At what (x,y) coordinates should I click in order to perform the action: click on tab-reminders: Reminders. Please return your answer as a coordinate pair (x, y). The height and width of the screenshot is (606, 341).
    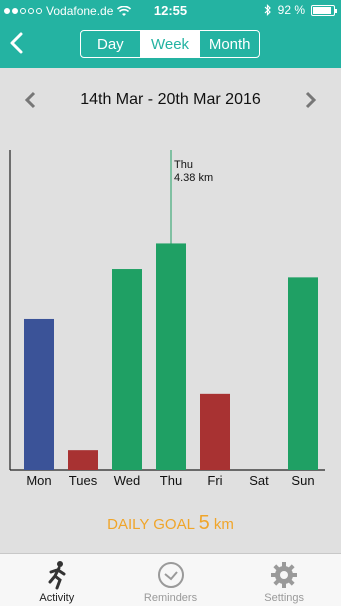
    Looking at the image, I should click on (171, 580).